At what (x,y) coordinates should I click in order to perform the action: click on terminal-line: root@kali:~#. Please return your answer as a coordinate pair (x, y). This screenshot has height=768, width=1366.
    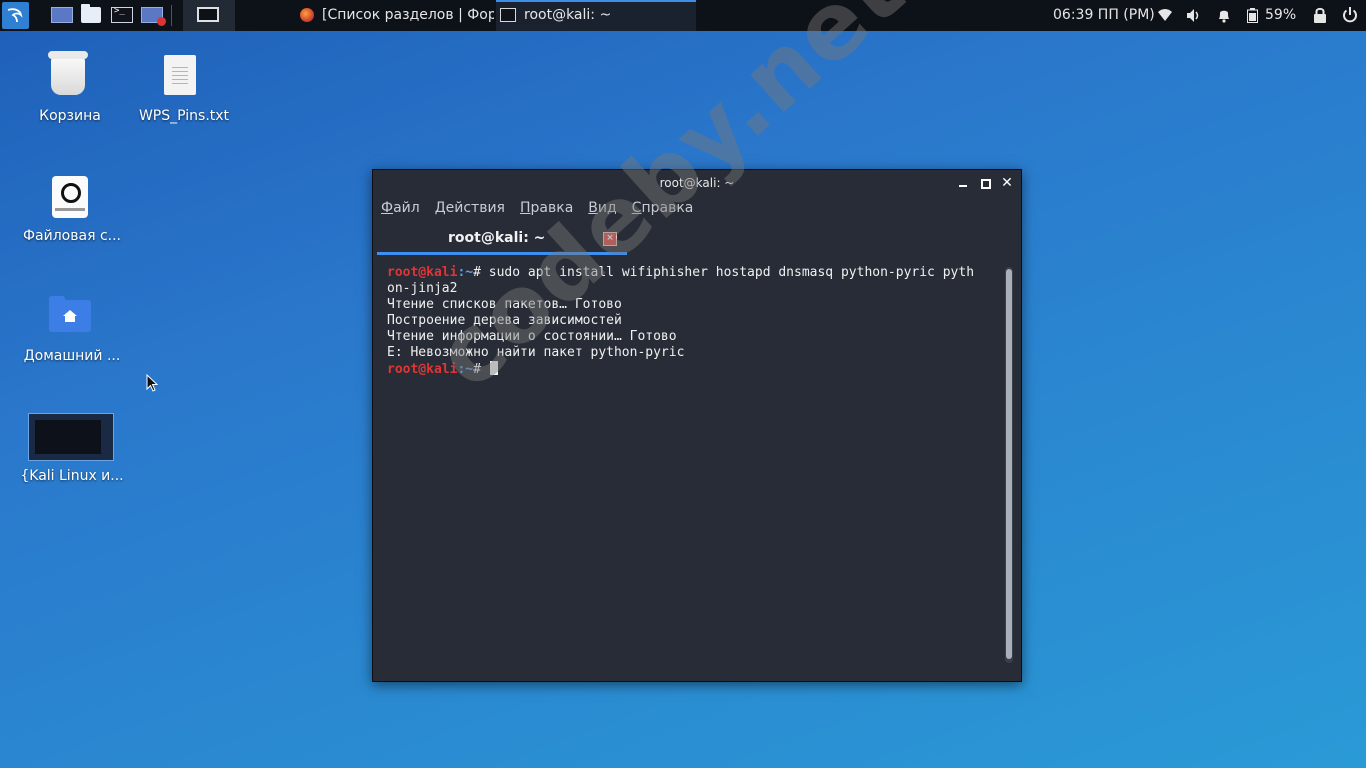
    Looking at the image, I should click on (692, 369).